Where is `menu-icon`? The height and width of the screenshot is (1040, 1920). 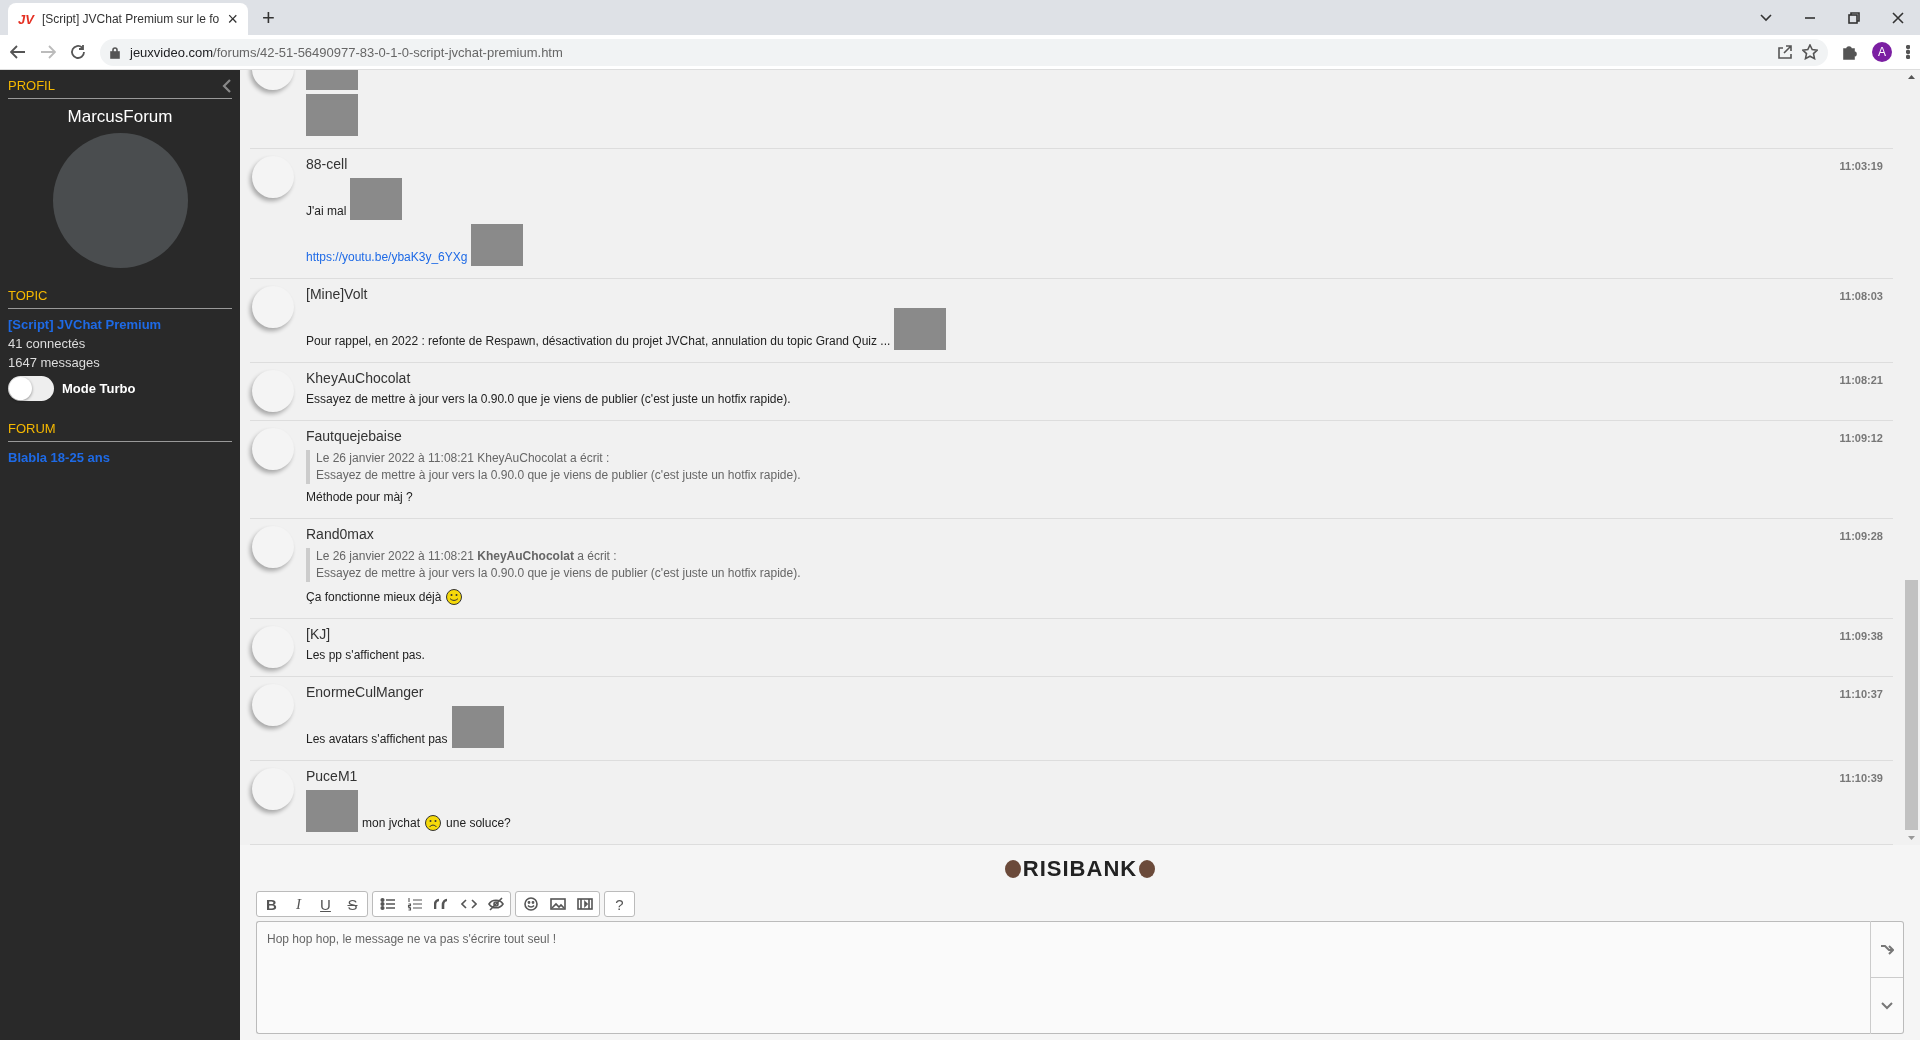
menu-icon is located at coordinates (1908, 52).